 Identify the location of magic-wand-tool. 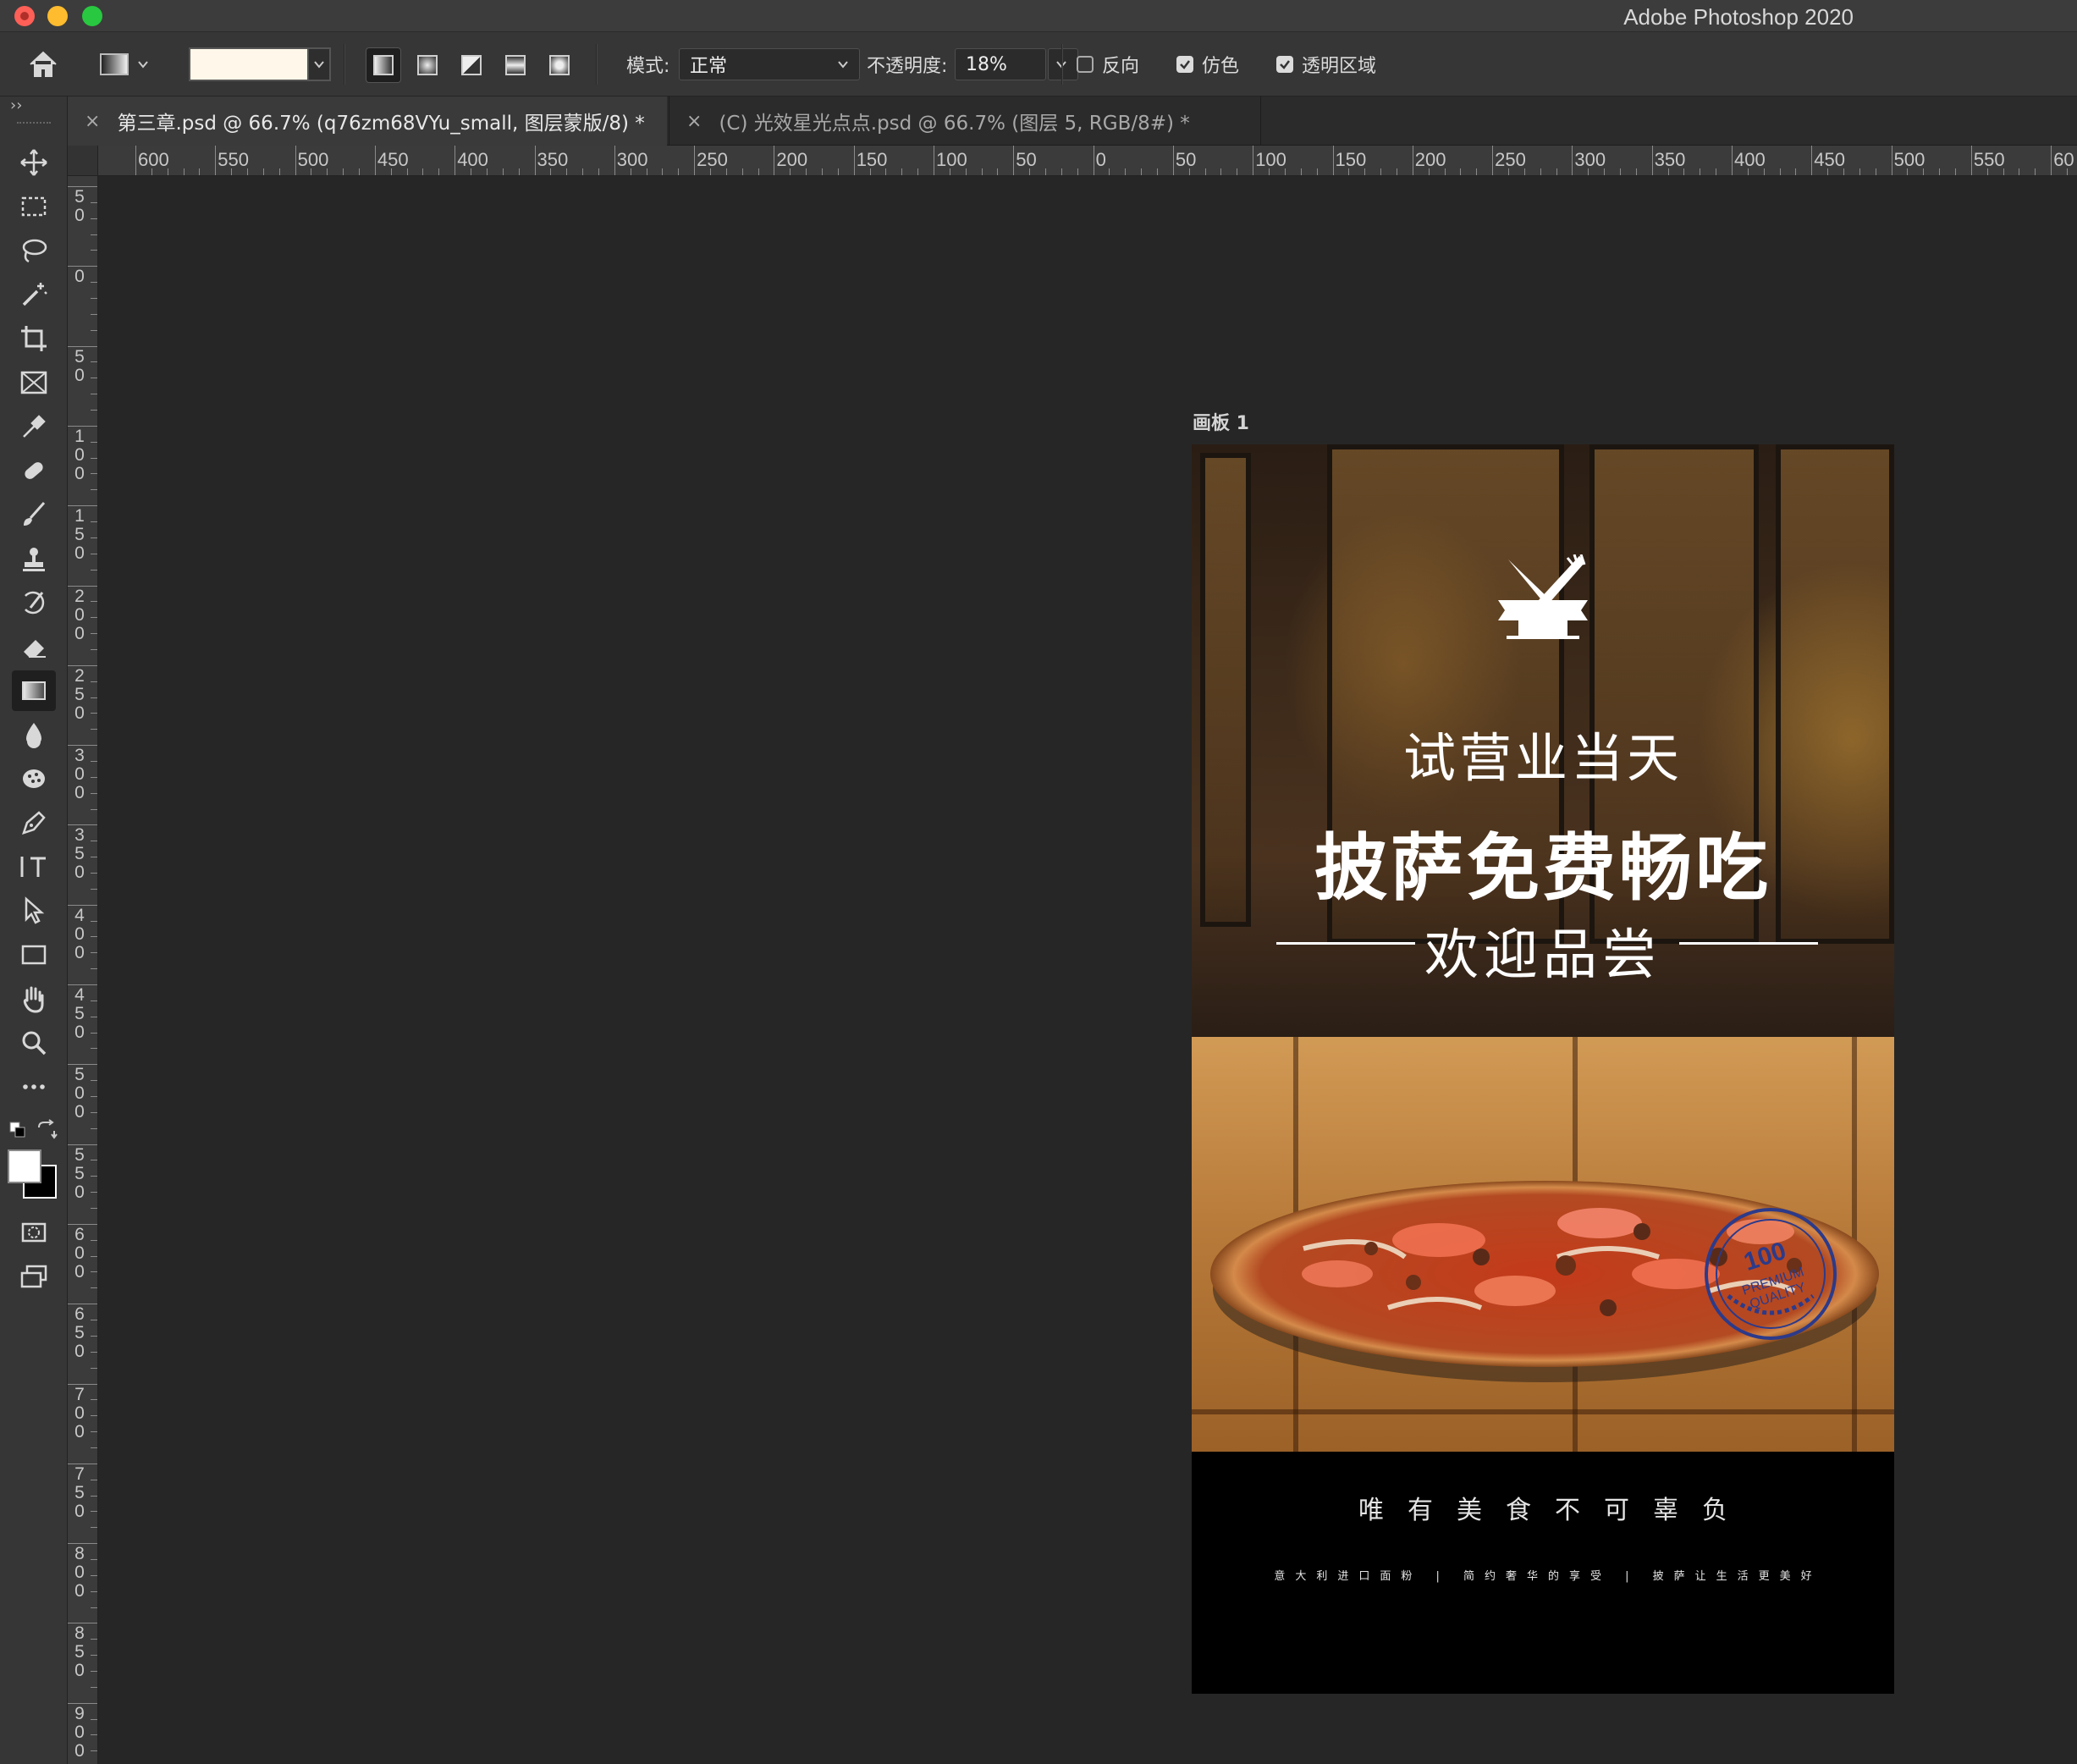
(34, 294).